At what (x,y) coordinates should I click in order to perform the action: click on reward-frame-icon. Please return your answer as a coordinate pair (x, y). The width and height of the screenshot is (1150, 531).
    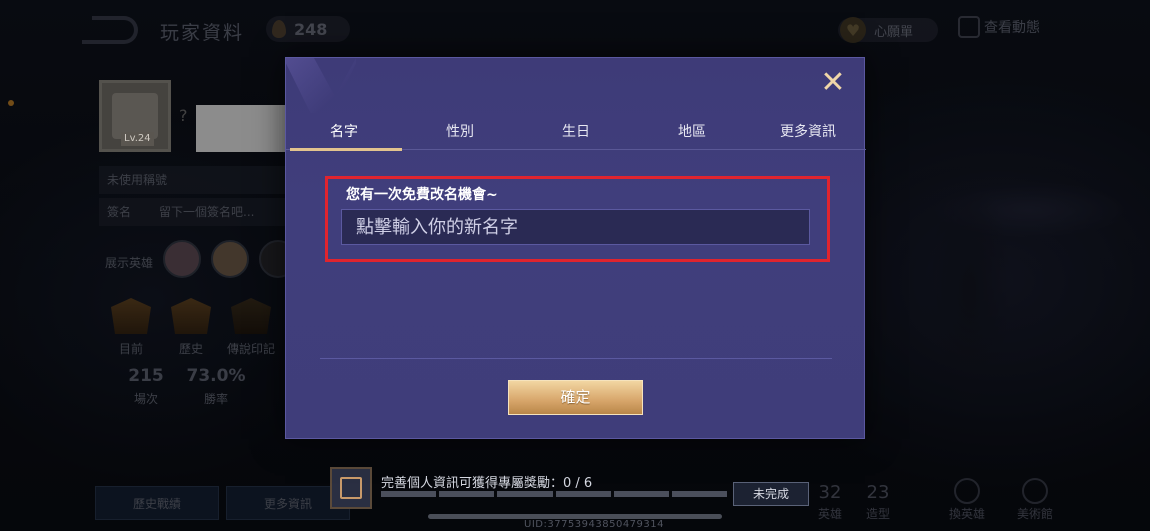
    Looking at the image, I should click on (351, 488).